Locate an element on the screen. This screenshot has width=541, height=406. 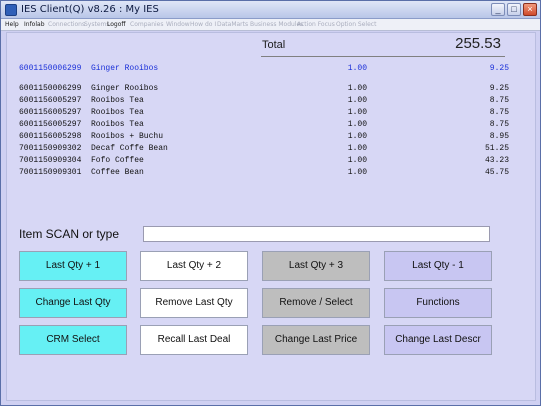
current-line-code: 6001150006299 is located at coordinates (50, 68).